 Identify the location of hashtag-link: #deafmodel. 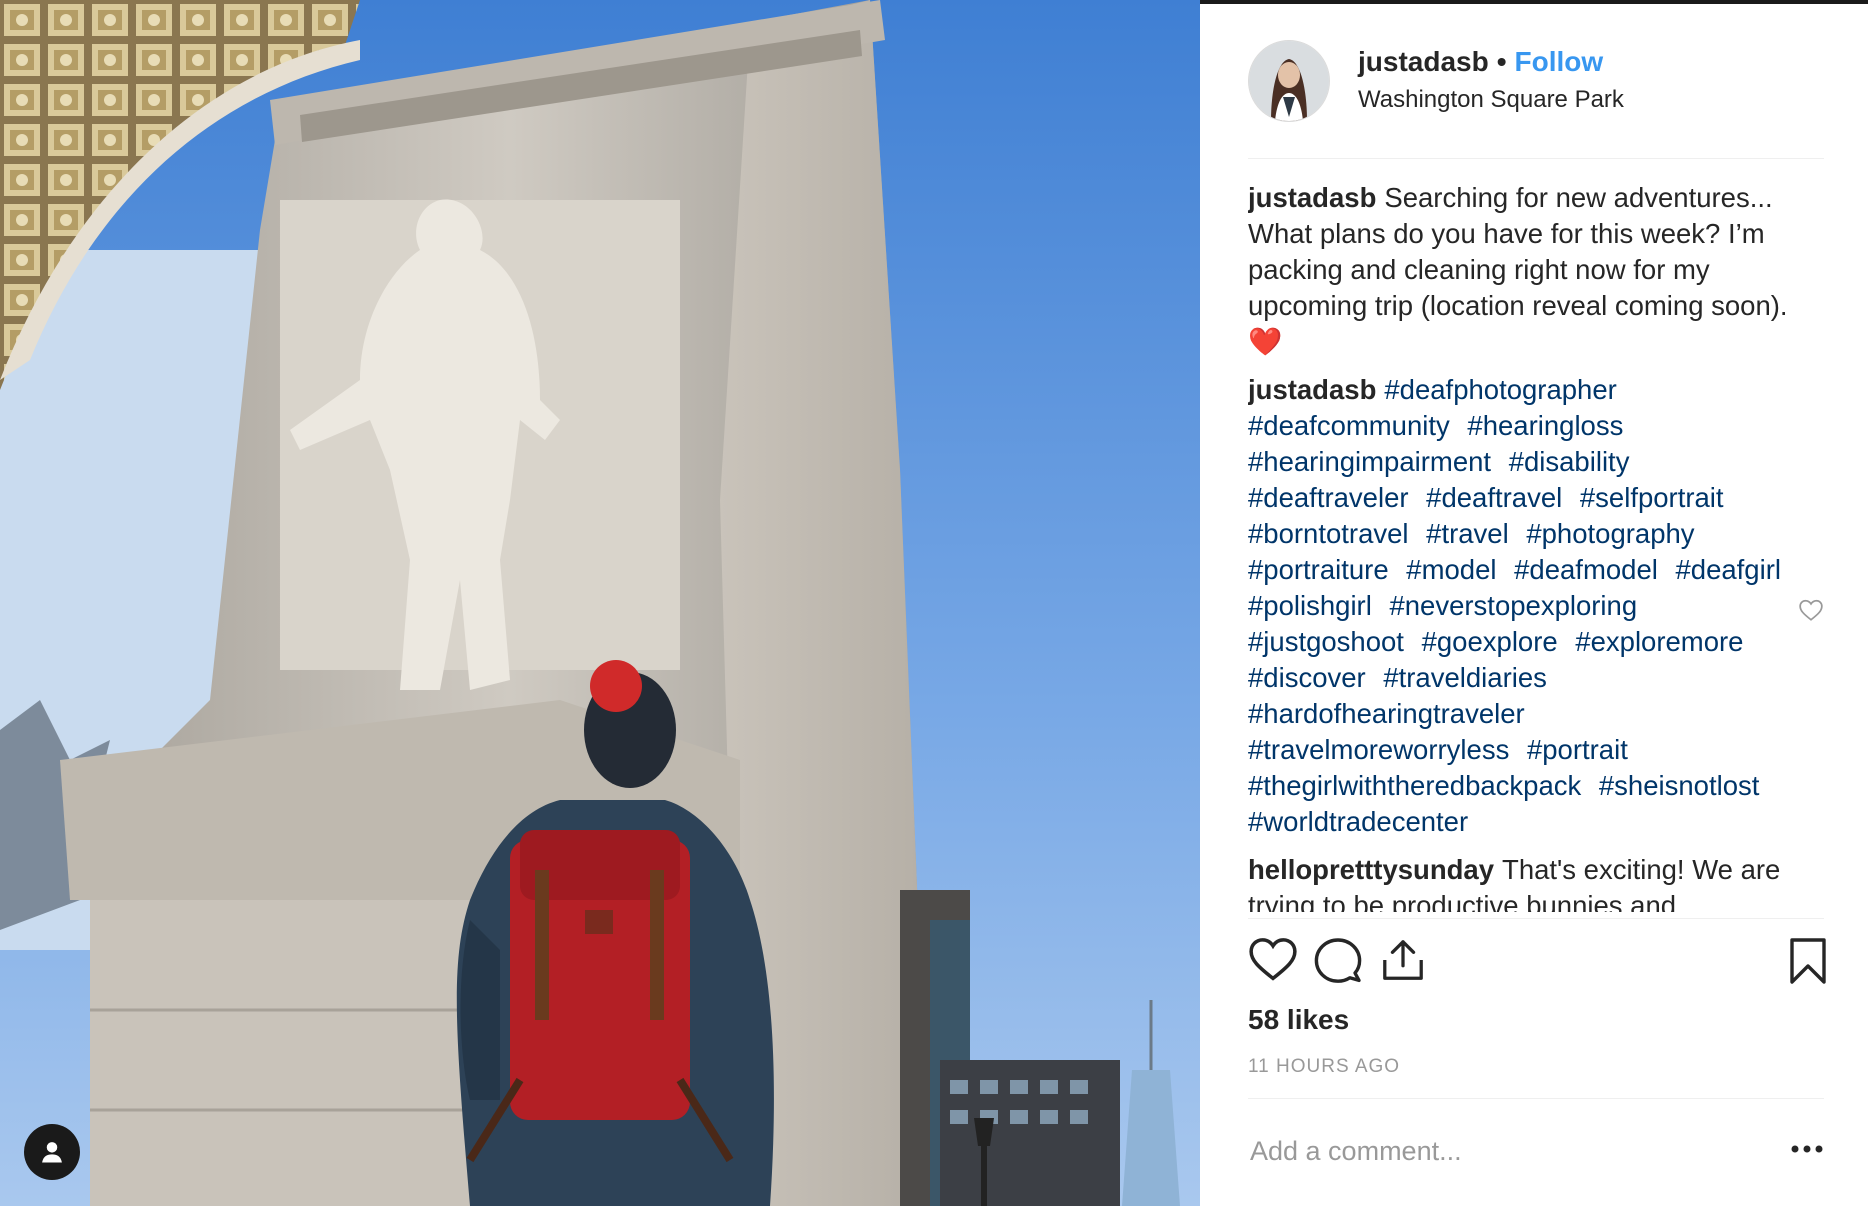
(1586, 569).